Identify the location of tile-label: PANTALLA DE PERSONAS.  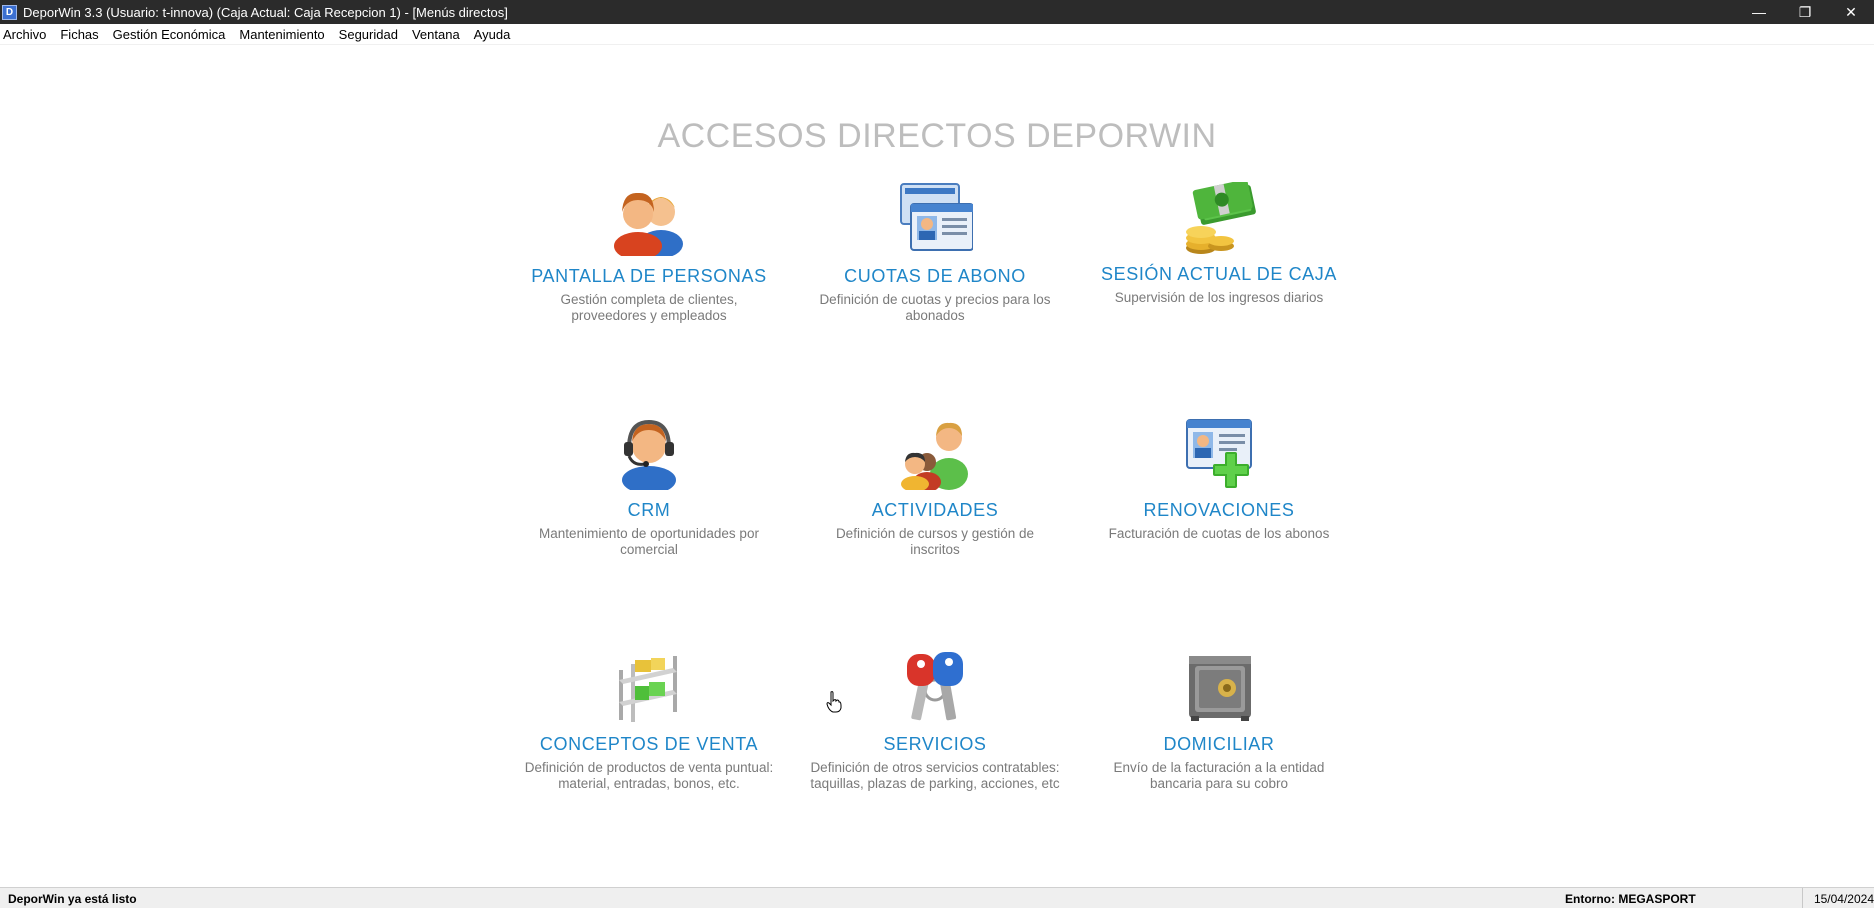
(649, 276).